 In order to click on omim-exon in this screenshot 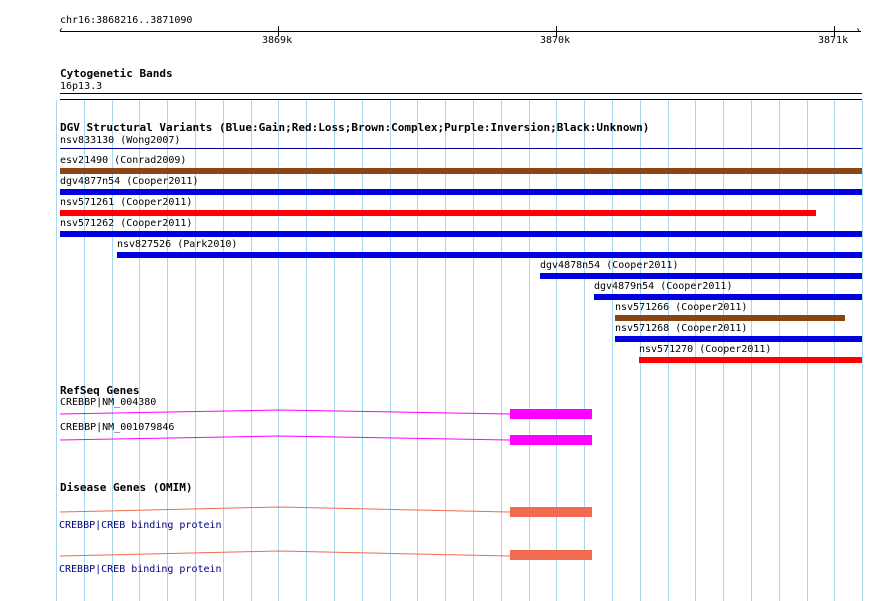, I will do `click(551, 555)`.